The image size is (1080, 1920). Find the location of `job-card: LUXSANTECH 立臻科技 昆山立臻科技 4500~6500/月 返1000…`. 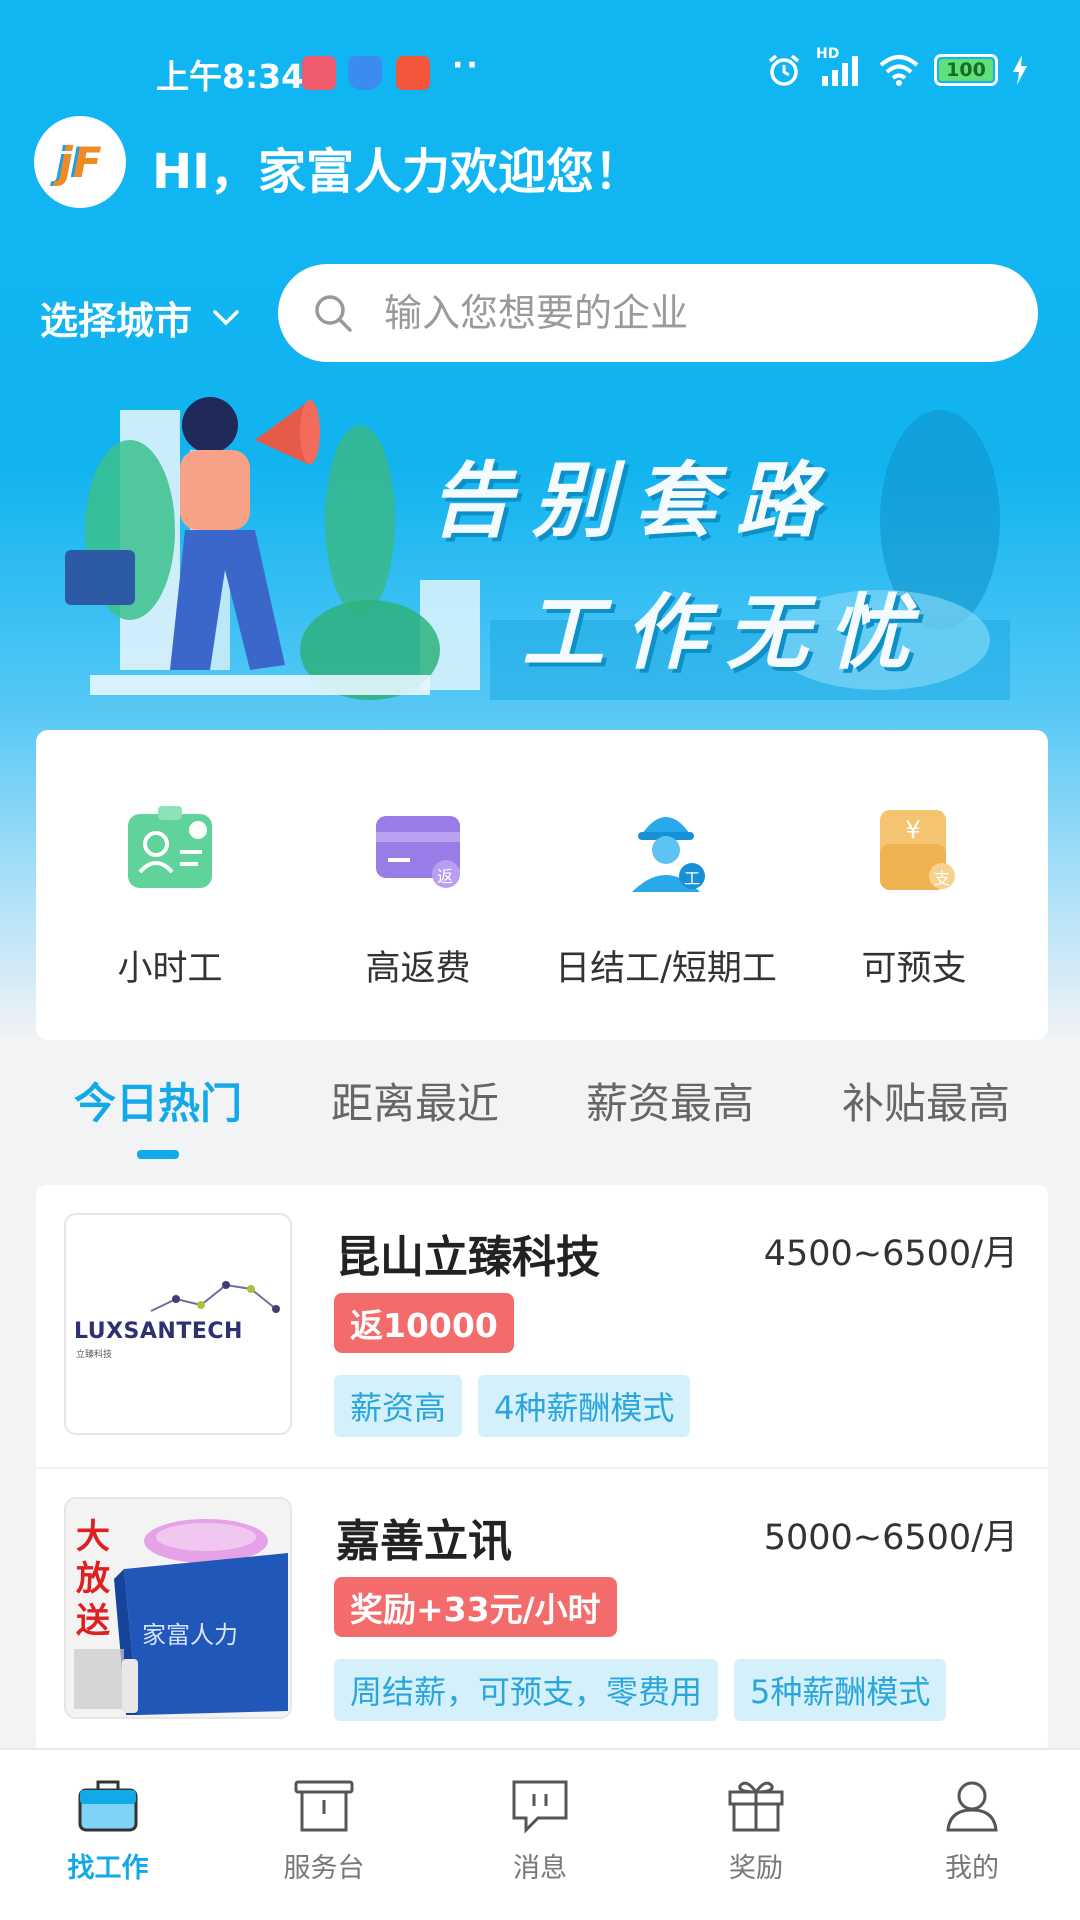

job-card: LUXSANTECH 立臻科技 昆山立臻科技 4500~6500/月 返1000… is located at coordinates (542, 1327).